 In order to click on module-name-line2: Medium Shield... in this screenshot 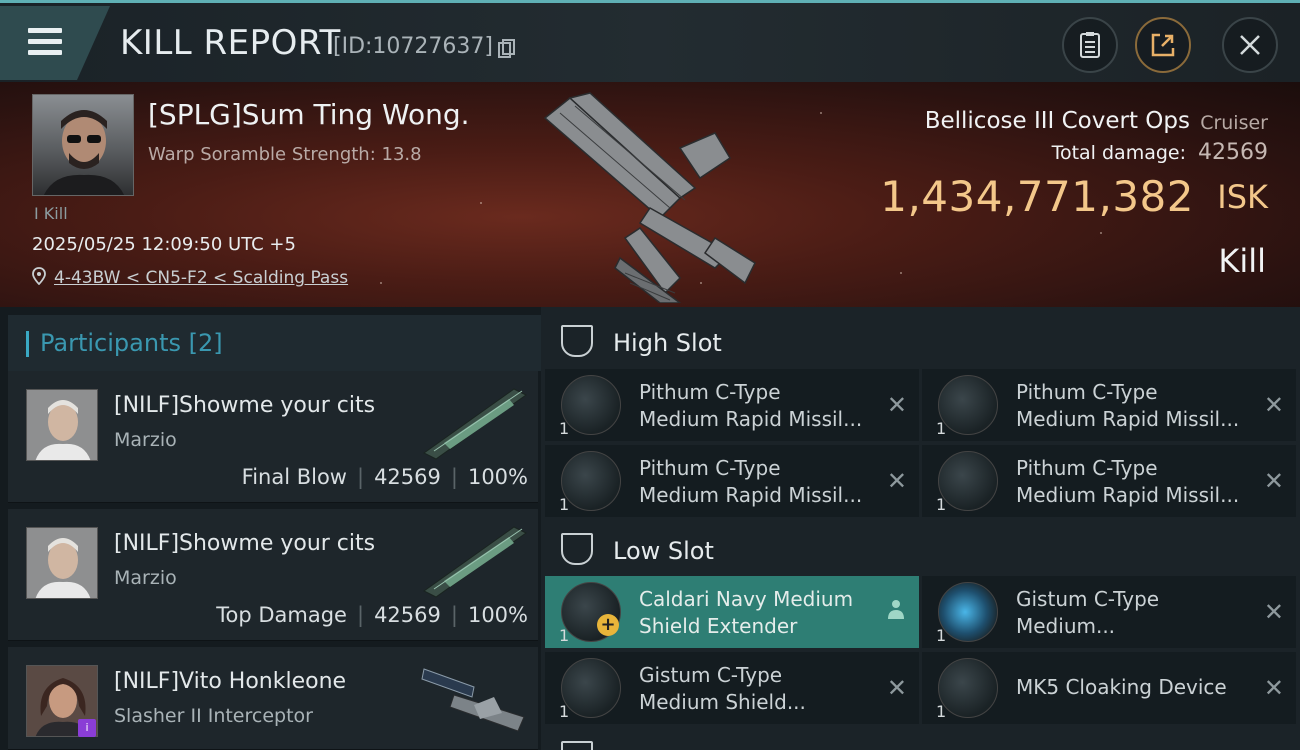, I will do `click(722, 702)`.